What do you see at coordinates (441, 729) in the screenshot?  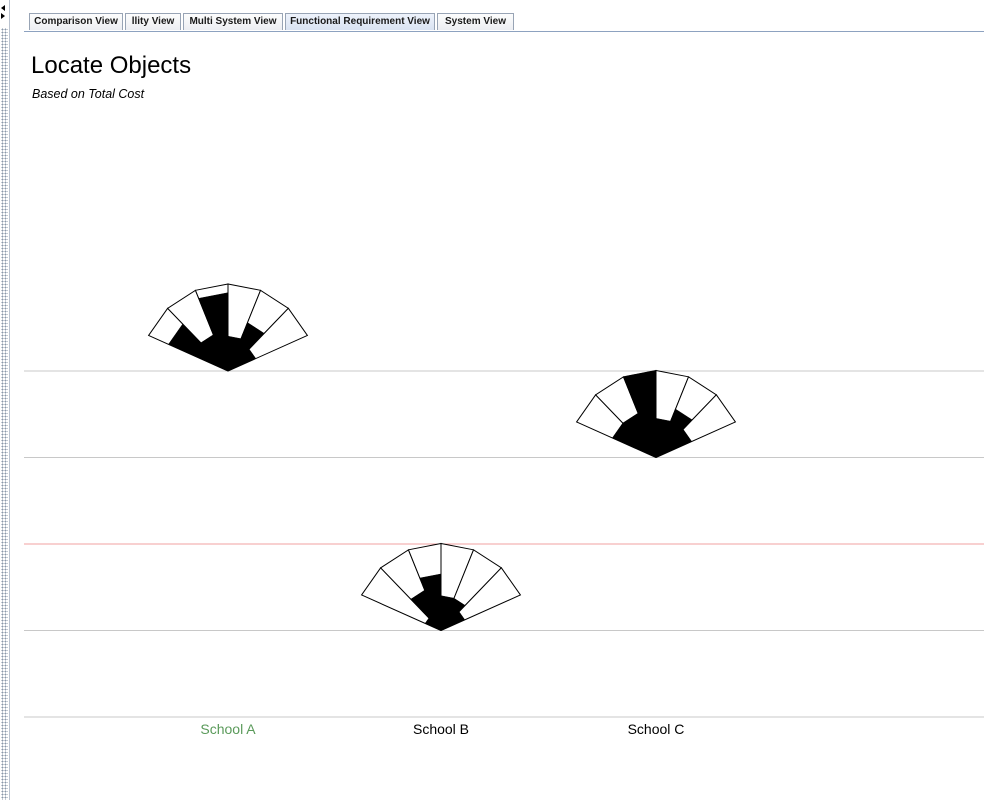 I see `category-label: School B` at bounding box center [441, 729].